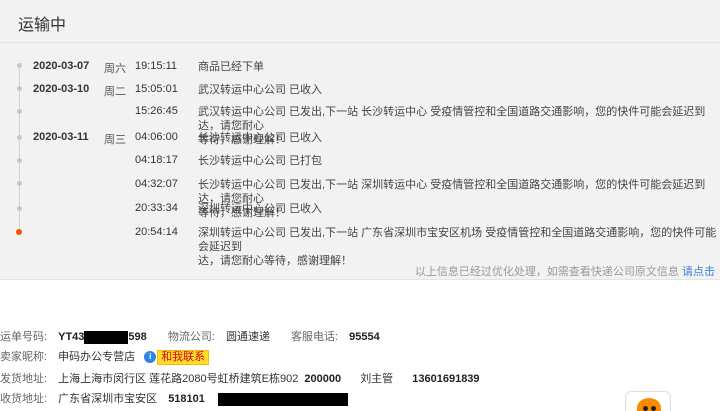  I want to click on carrier-name: 圆通速递, so click(247, 337).